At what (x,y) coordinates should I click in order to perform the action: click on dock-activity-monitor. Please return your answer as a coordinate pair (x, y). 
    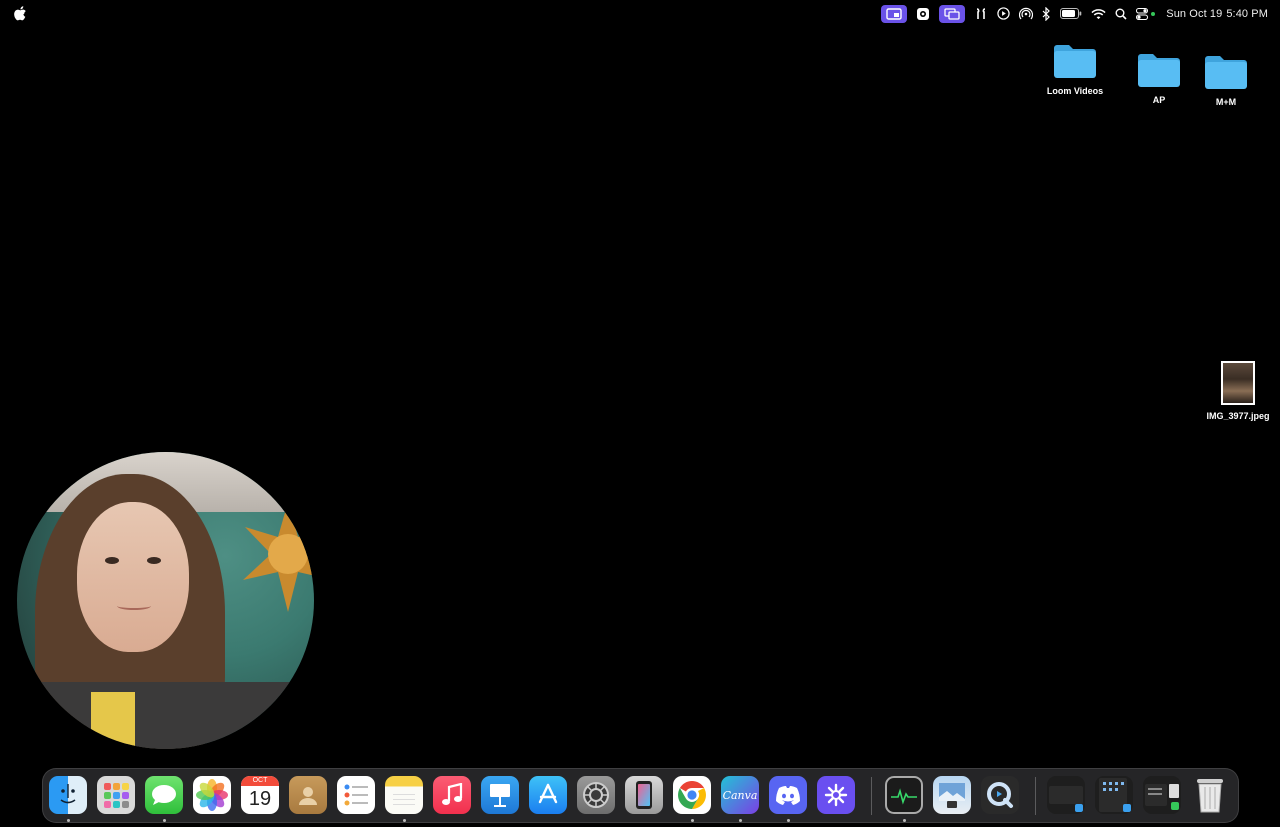
    Looking at the image, I should click on (904, 795).